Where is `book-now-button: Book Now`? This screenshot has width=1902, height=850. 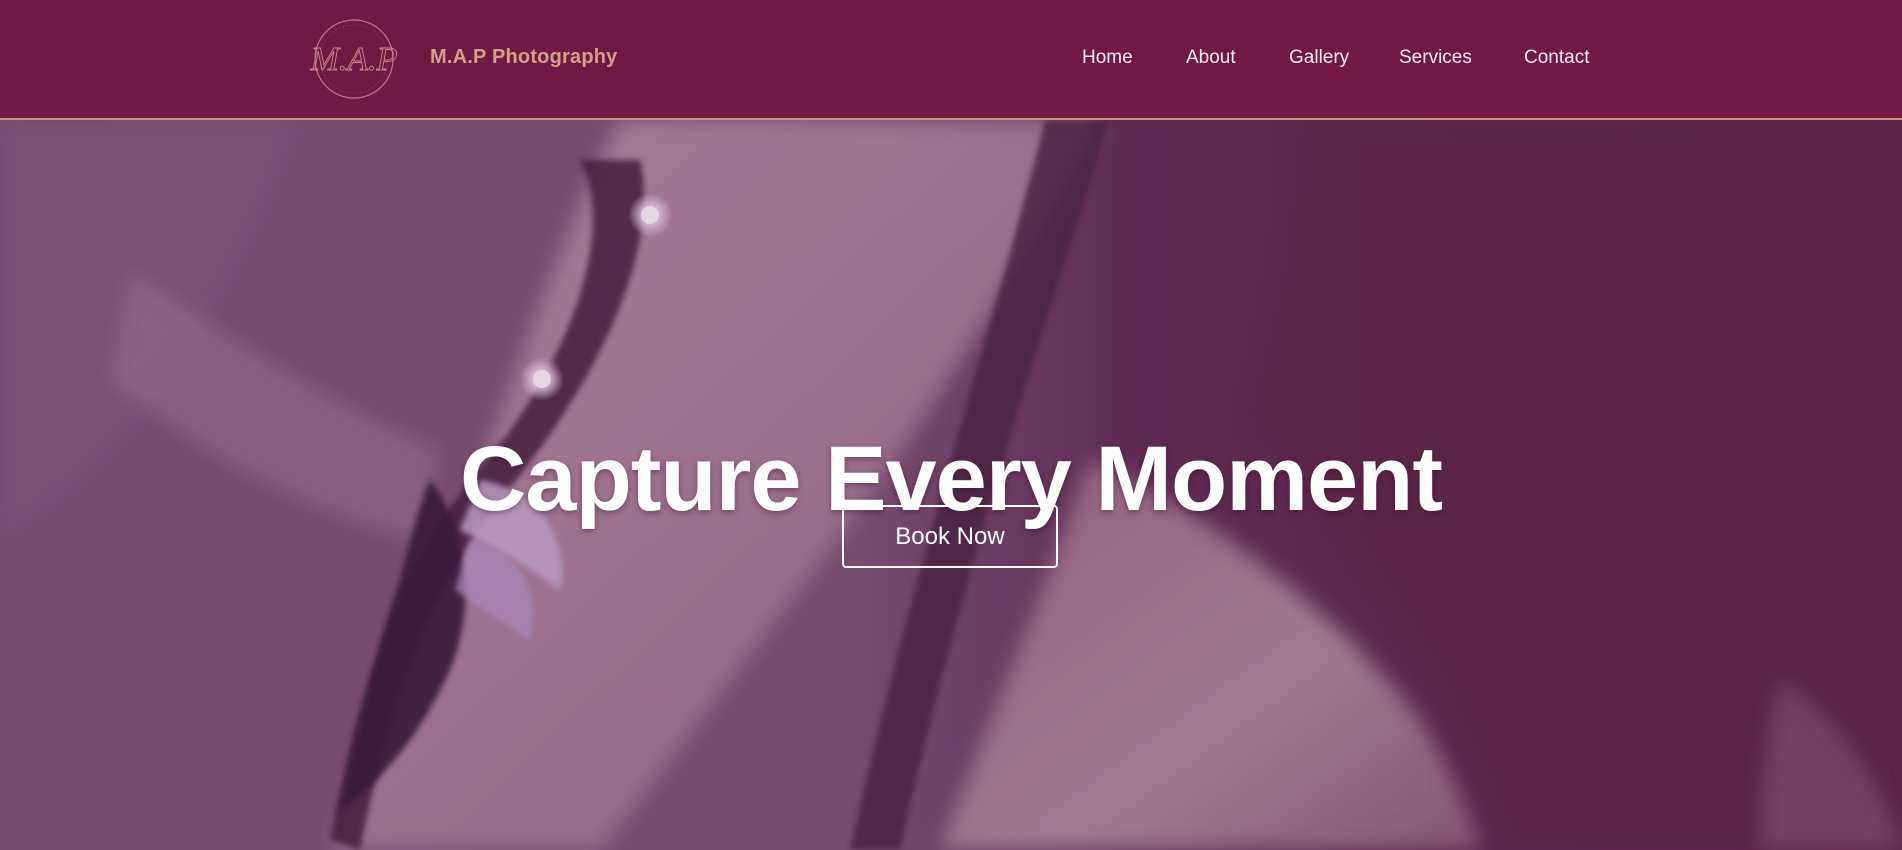 book-now-button: Book Now is located at coordinates (950, 536).